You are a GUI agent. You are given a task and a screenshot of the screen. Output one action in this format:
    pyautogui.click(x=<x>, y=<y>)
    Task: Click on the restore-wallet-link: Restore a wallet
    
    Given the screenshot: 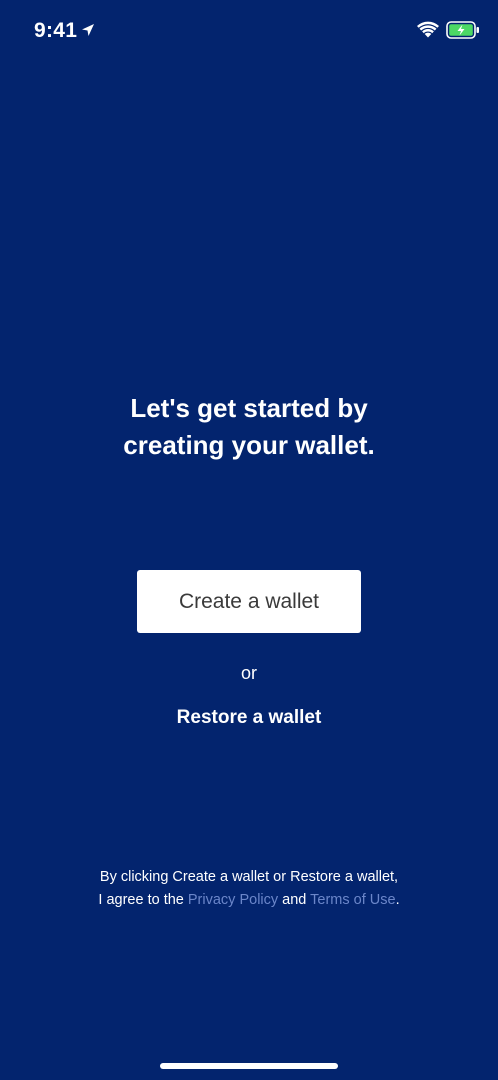 What is the action you would take?
    pyautogui.click(x=249, y=718)
    